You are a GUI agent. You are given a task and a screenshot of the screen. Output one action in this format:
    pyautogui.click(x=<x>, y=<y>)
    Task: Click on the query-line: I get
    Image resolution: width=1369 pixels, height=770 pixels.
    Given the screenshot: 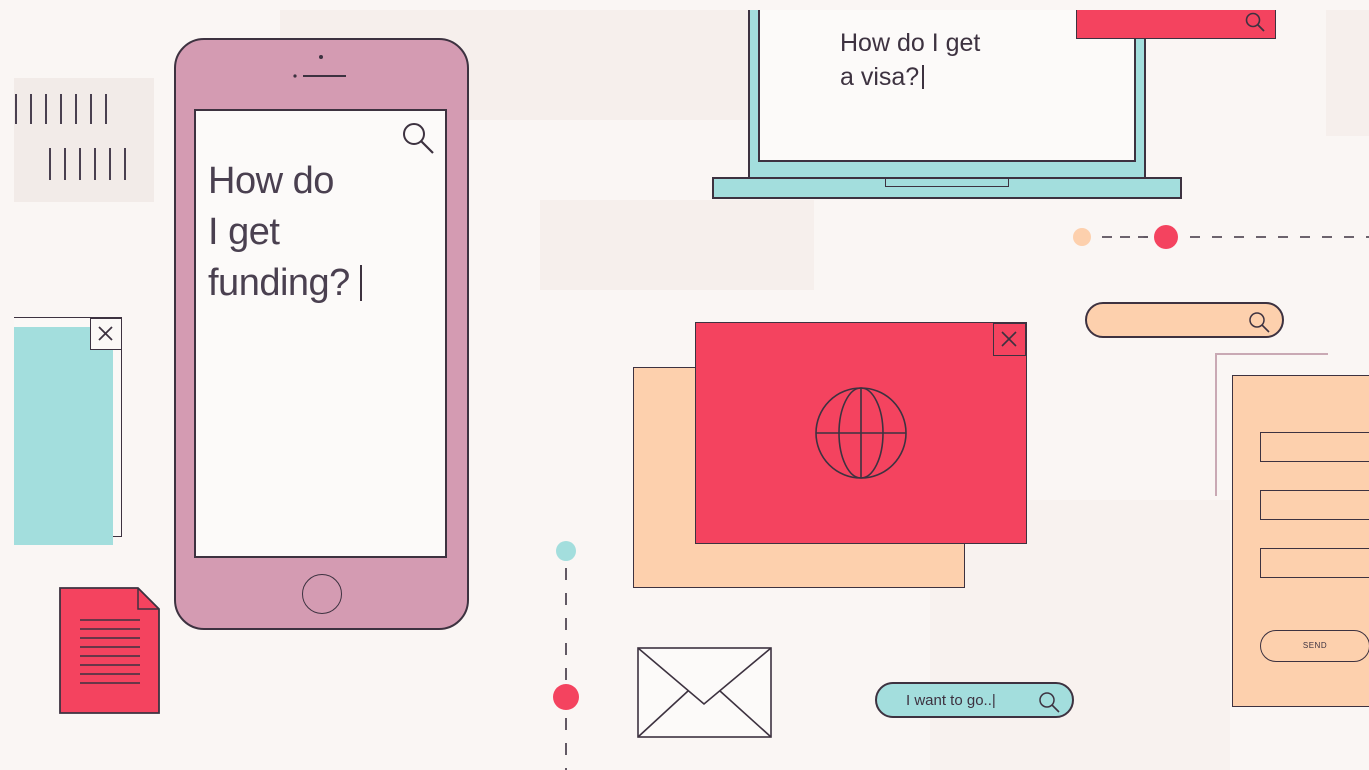 What is the action you would take?
    pyautogui.click(x=244, y=232)
    